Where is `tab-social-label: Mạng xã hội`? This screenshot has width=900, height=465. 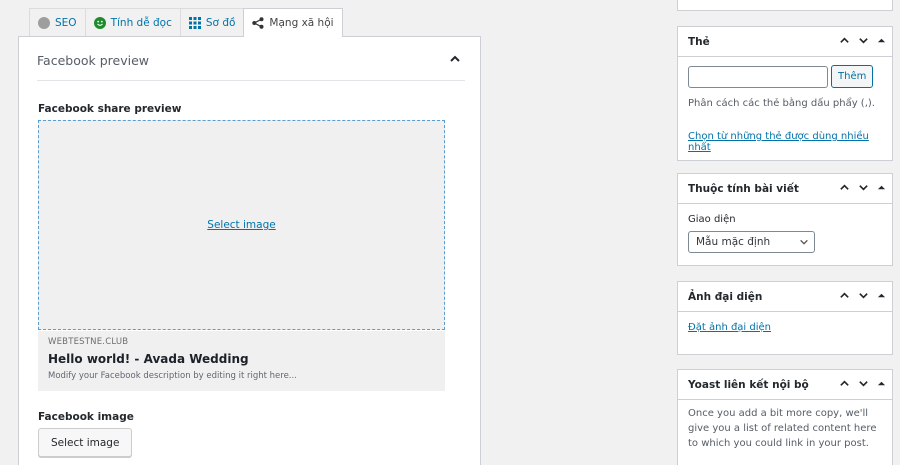
tab-social-label: Mạng xã hội is located at coordinates (301, 23).